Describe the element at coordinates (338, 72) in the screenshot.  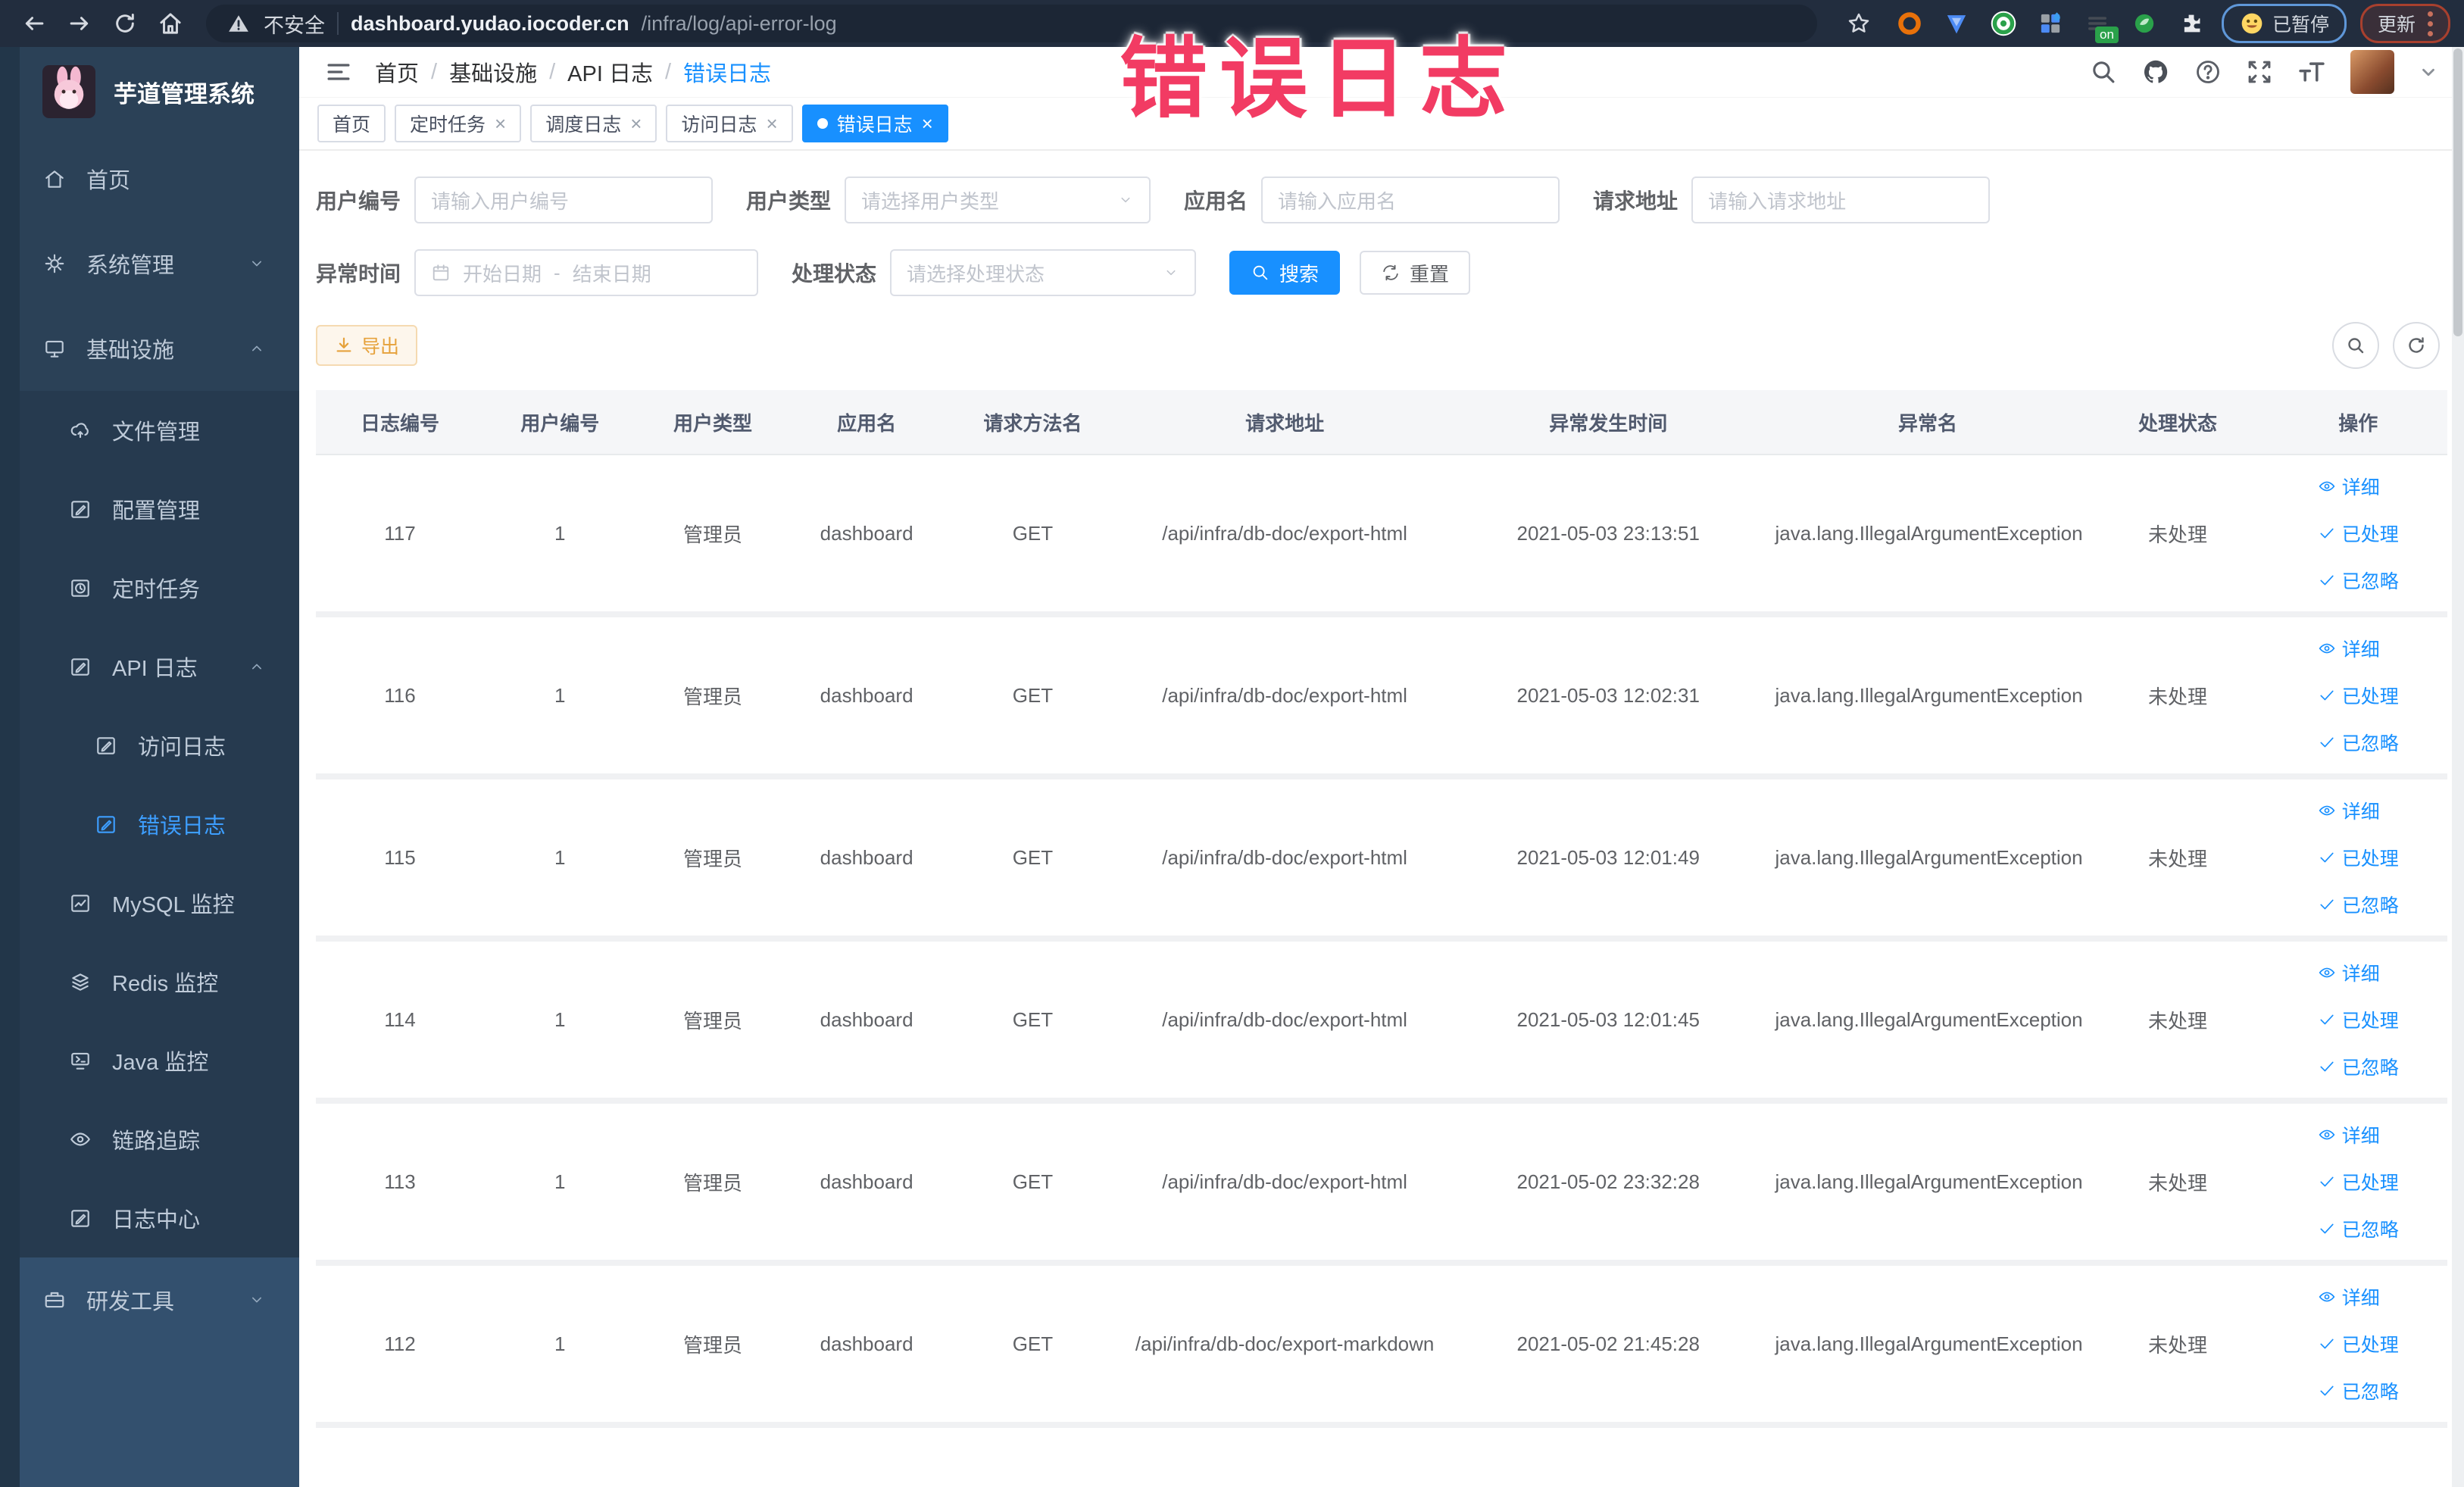
I see `hamburger-icon` at that location.